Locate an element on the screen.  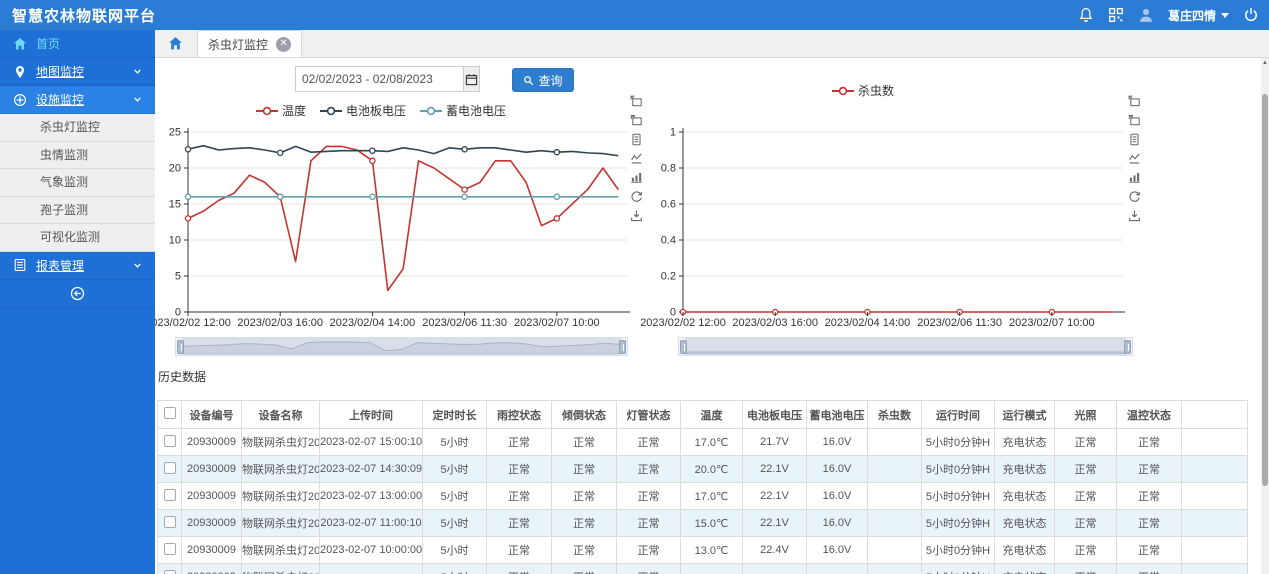
chevron-down-icon is located at coordinates (137, 99).